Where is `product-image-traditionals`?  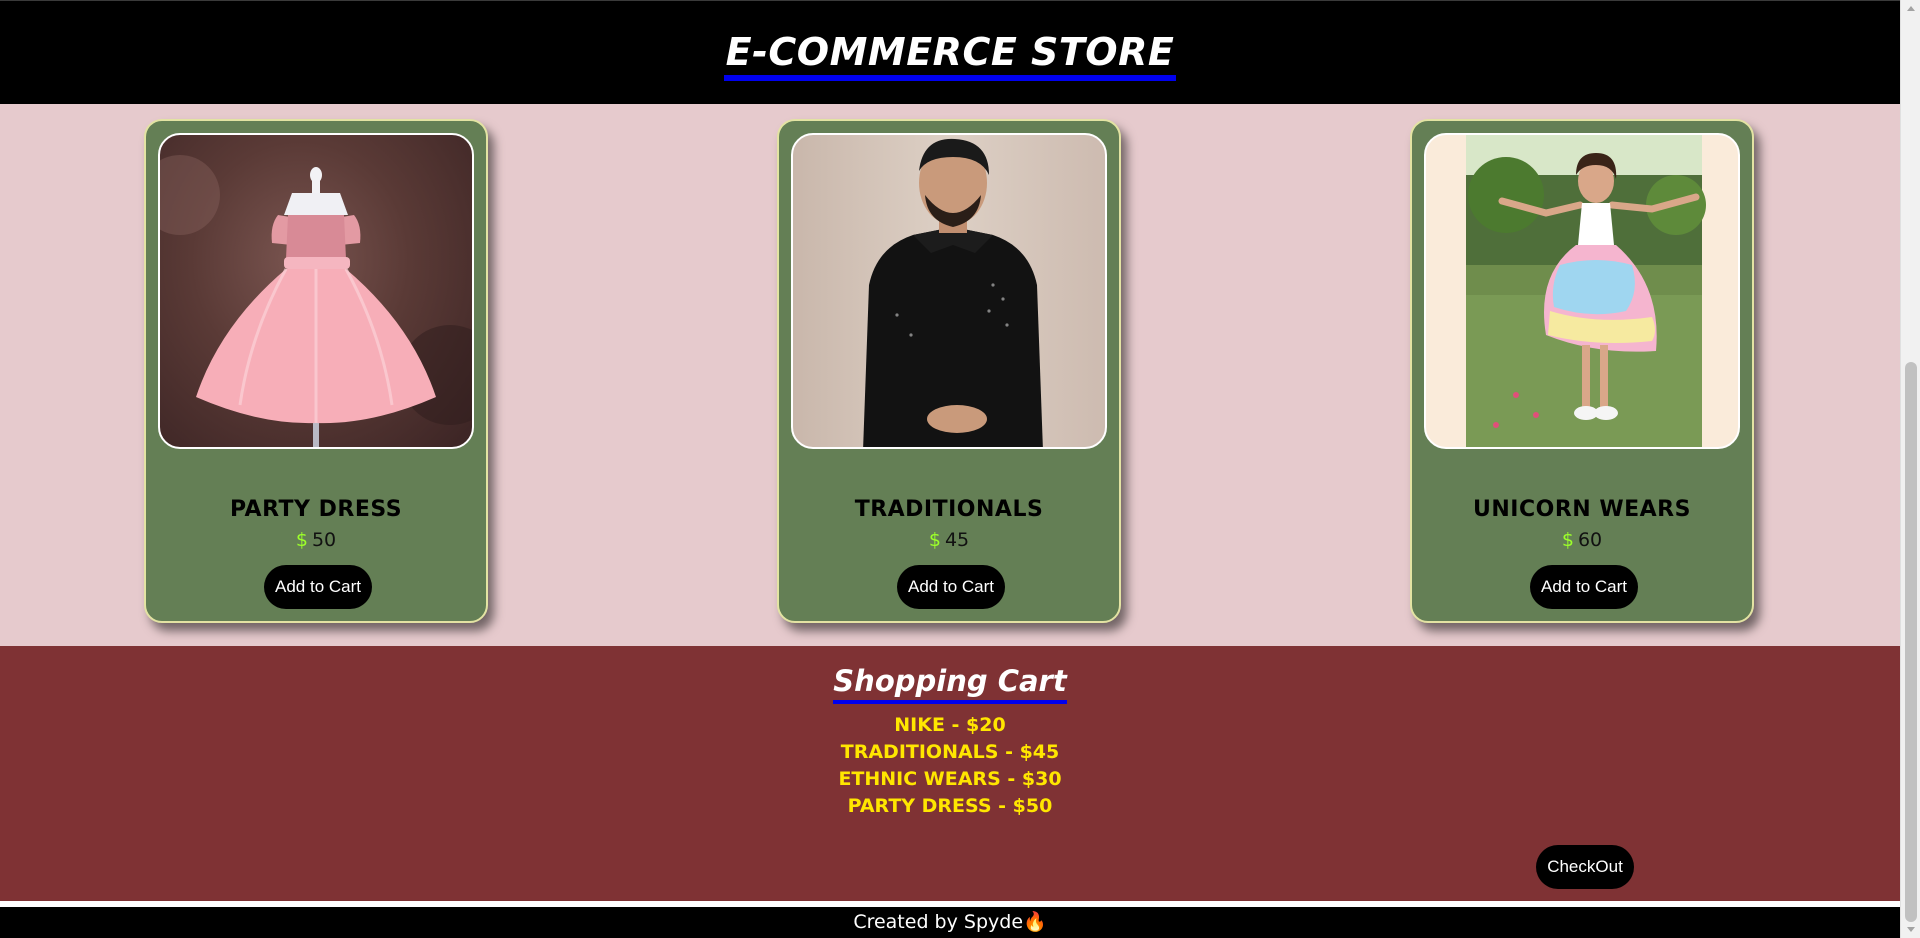 product-image-traditionals is located at coordinates (949, 291).